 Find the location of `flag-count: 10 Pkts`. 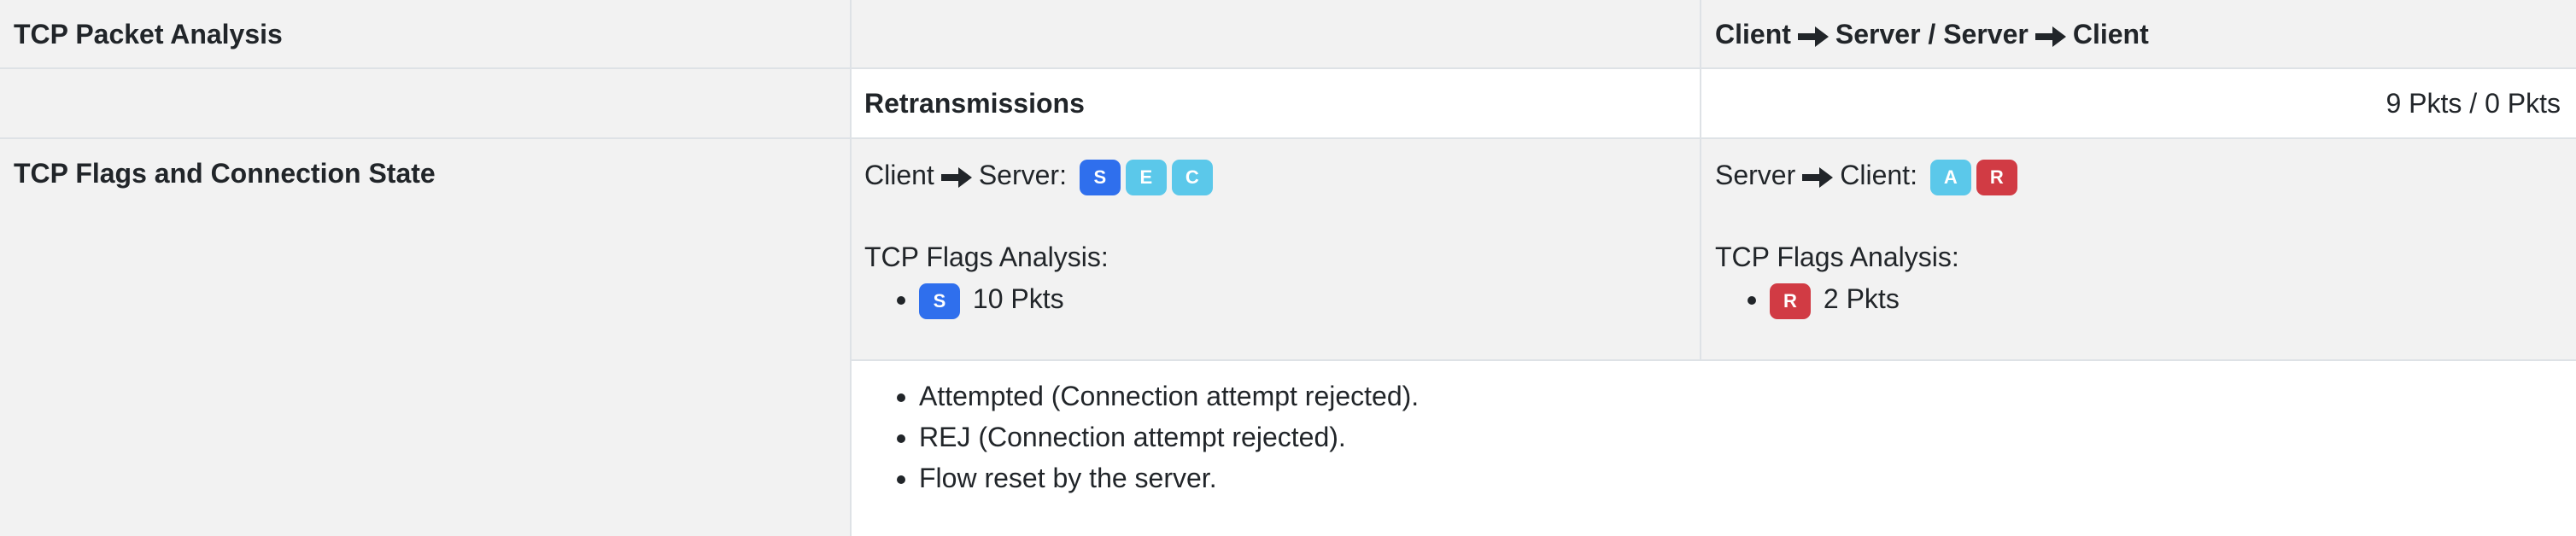

flag-count: 10 Pkts is located at coordinates (1018, 298).